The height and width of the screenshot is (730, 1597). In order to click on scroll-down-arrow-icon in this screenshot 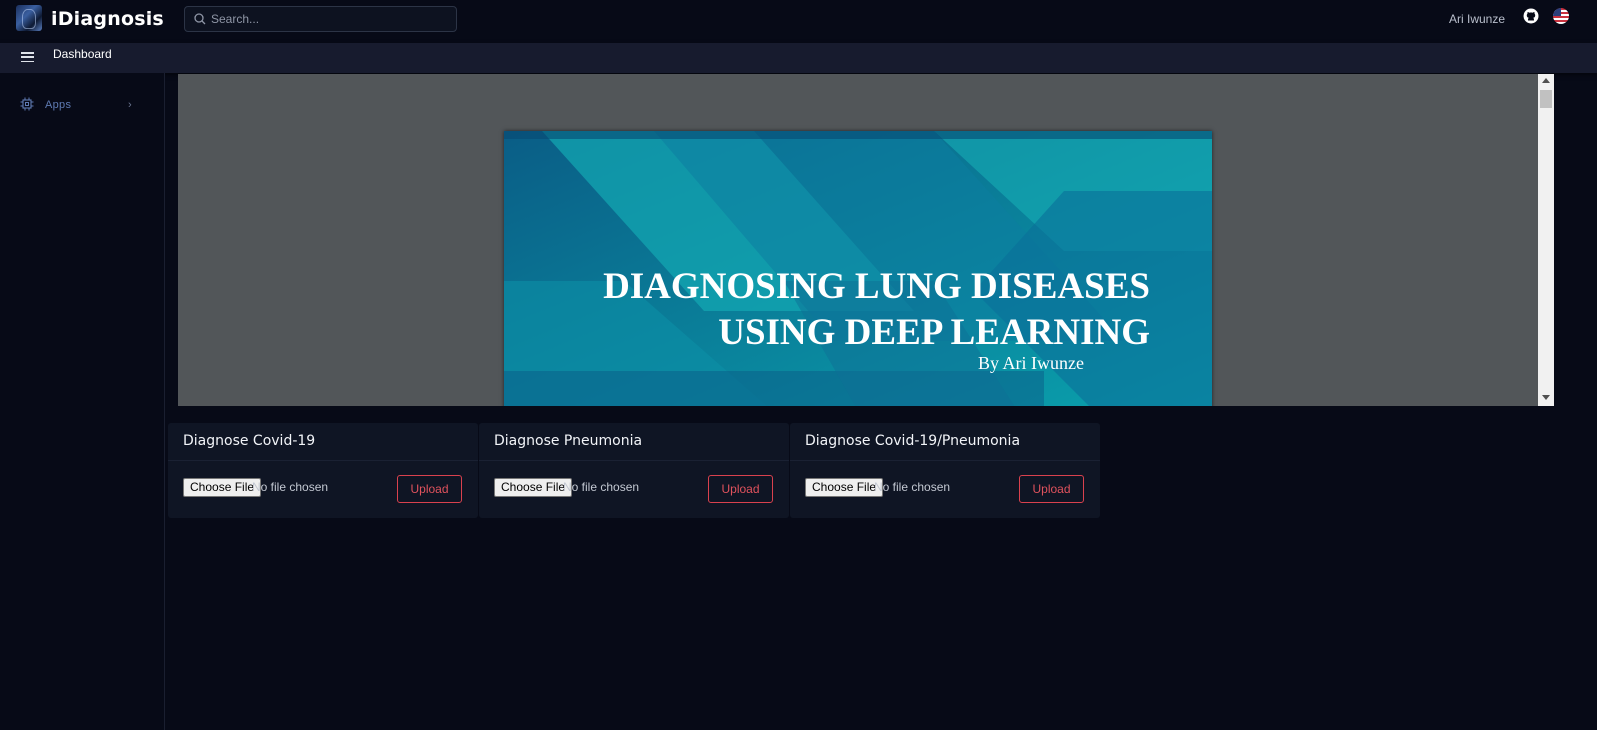, I will do `click(1546, 397)`.